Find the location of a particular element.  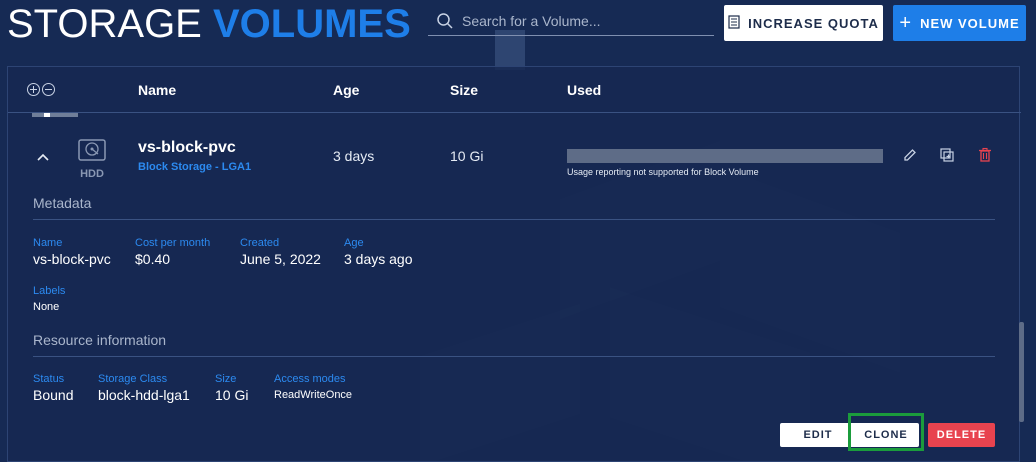

field-label: Created is located at coordinates (260, 243).